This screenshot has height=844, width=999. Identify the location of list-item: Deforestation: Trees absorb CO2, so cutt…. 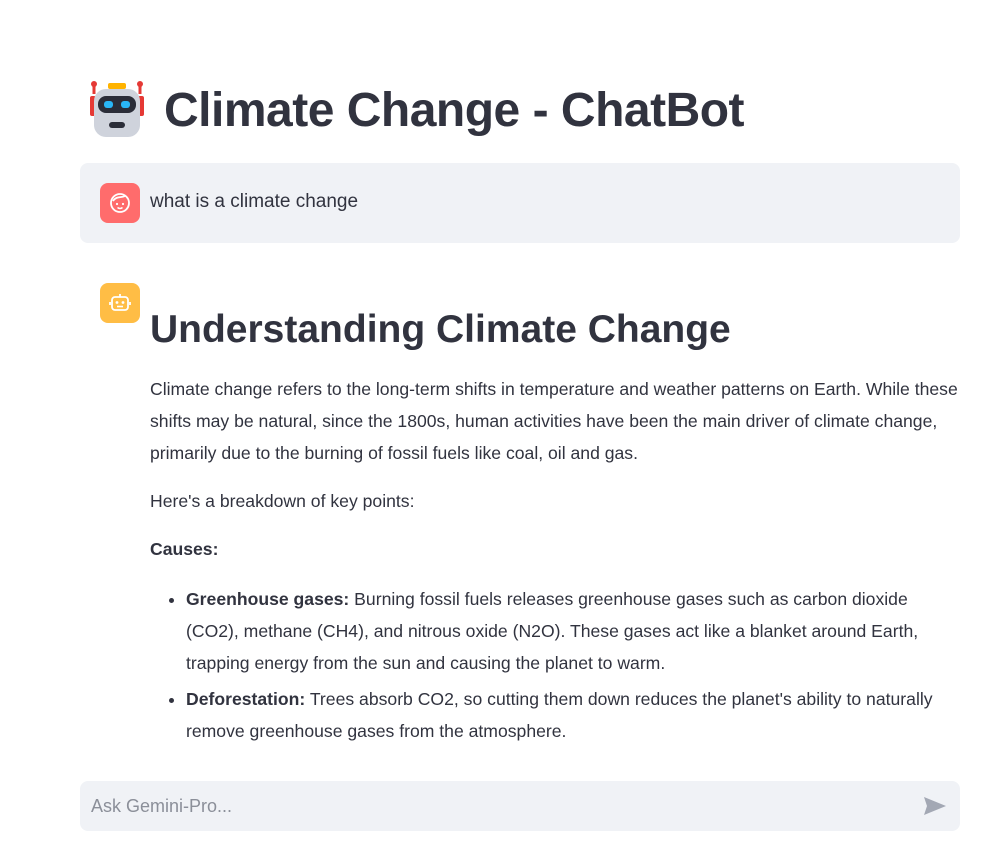
(575, 715).